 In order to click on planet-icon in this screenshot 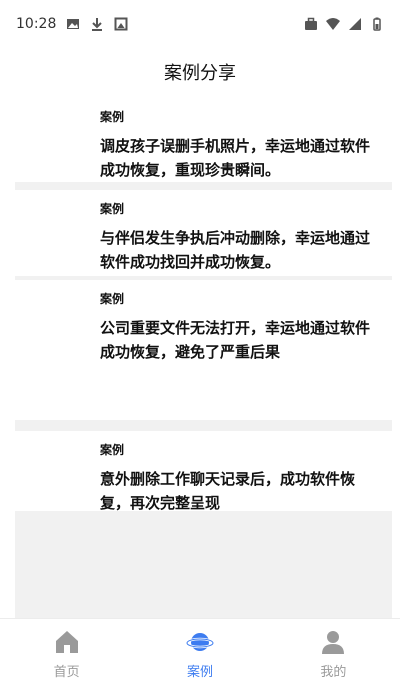, I will do `click(199, 641)`.